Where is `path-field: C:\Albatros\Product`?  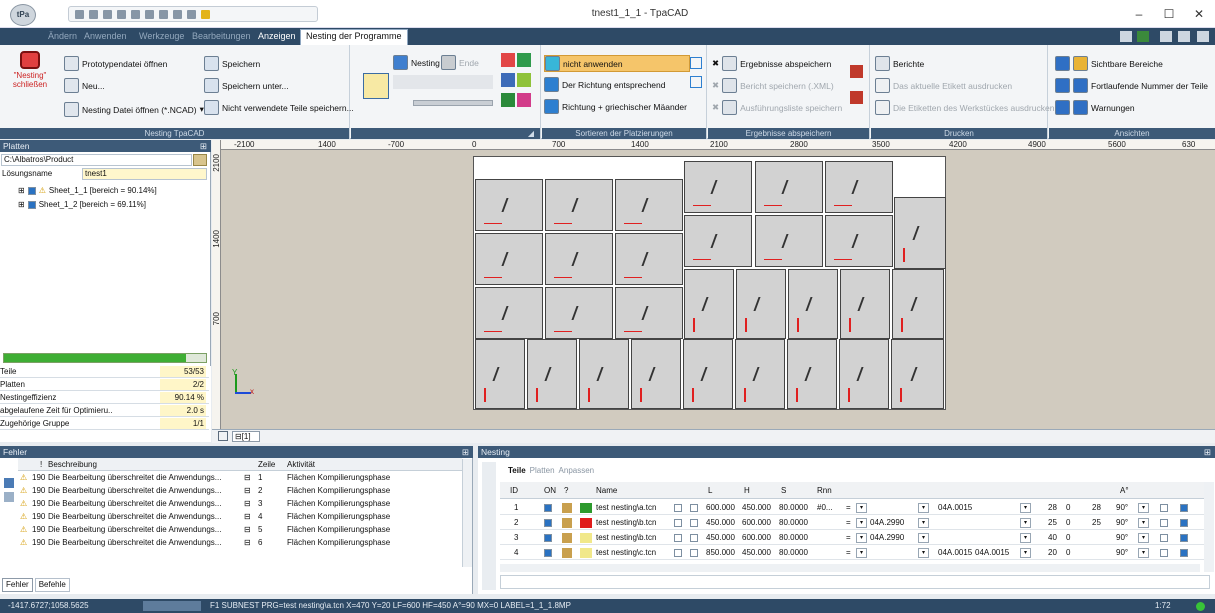
path-field: C:\Albatros\Product is located at coordinates (96, 160).